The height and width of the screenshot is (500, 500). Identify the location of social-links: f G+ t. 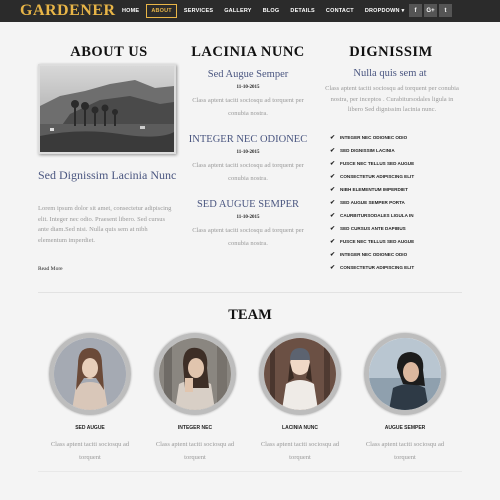
(429, 10).